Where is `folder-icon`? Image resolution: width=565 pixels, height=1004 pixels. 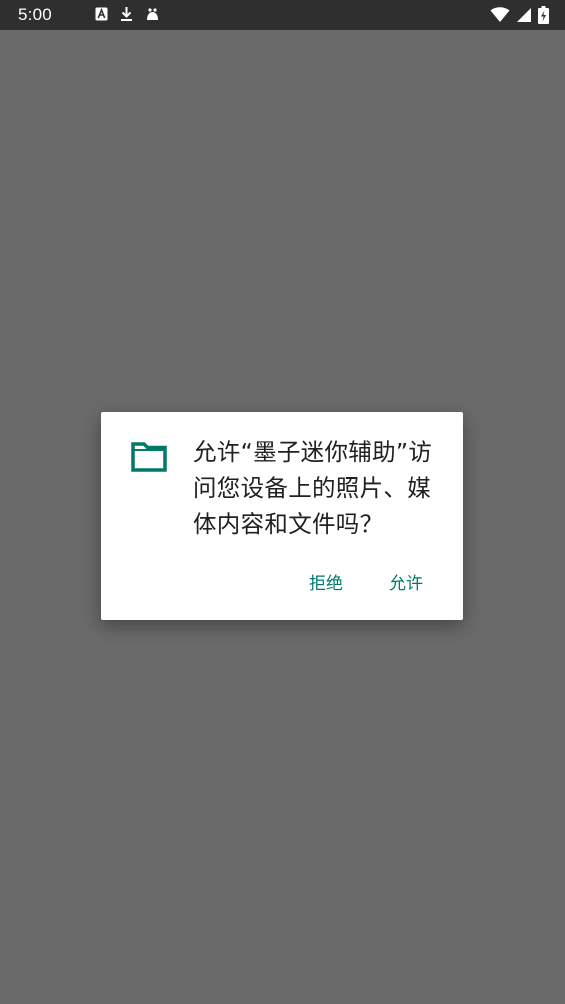
folder-icon is located at coordinates (149, 457).